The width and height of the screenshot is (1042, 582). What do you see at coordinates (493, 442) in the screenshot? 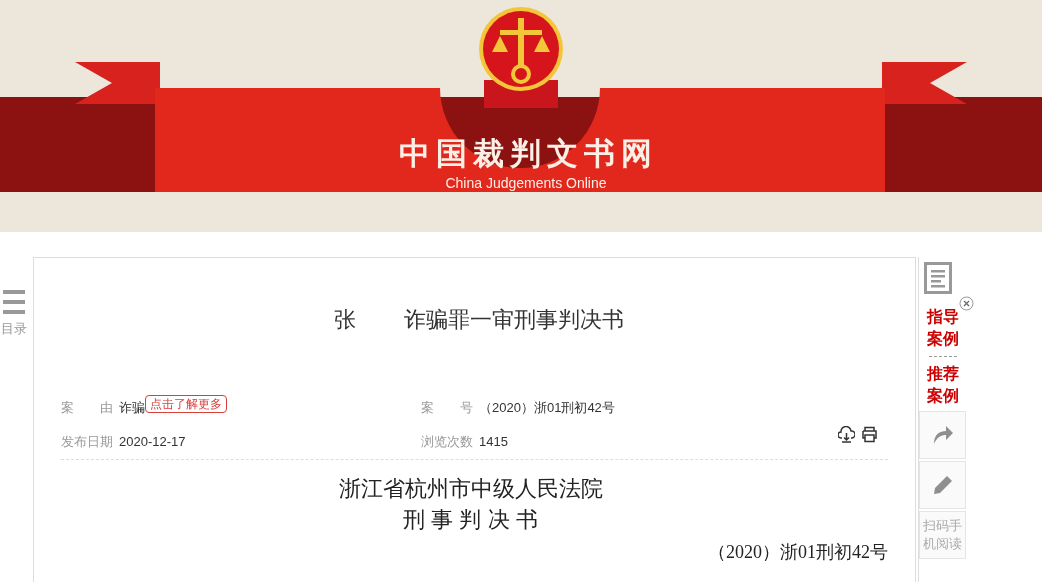
I see `meta-value: 1415` at bounding box center [493, 442].